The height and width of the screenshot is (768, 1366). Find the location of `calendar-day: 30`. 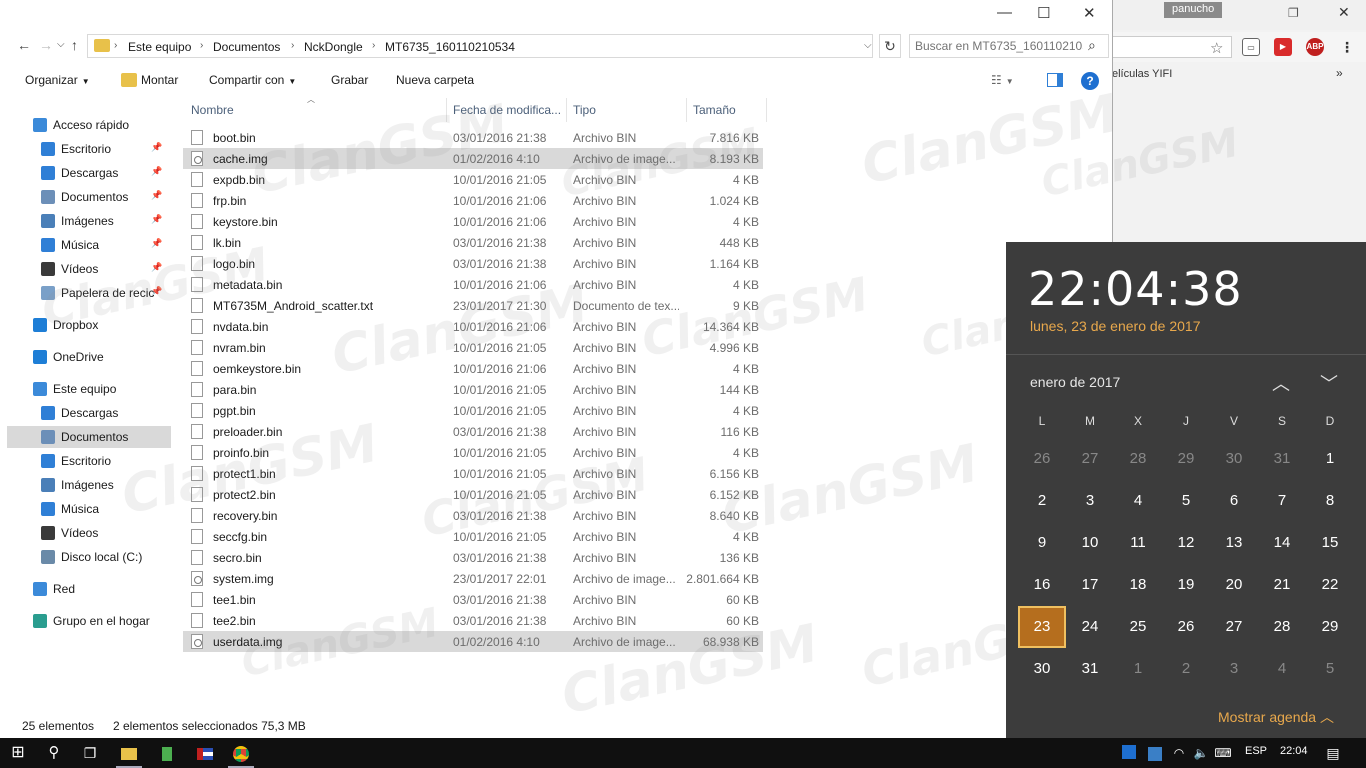

calendar-day: 30 is located at coordinates (1234, 459).